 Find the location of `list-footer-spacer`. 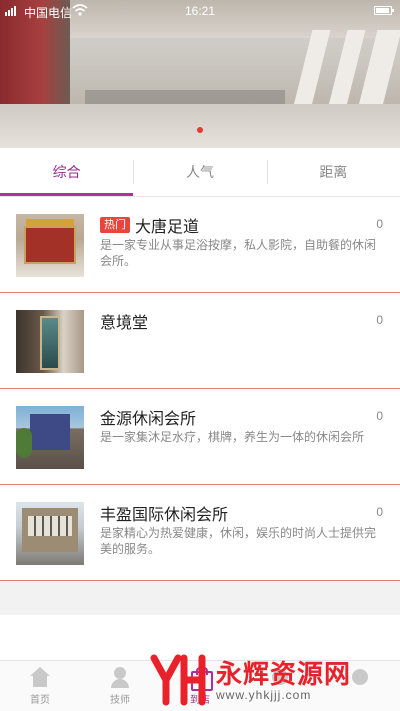

list-footer-spacer is located at coordinates (200, 598).